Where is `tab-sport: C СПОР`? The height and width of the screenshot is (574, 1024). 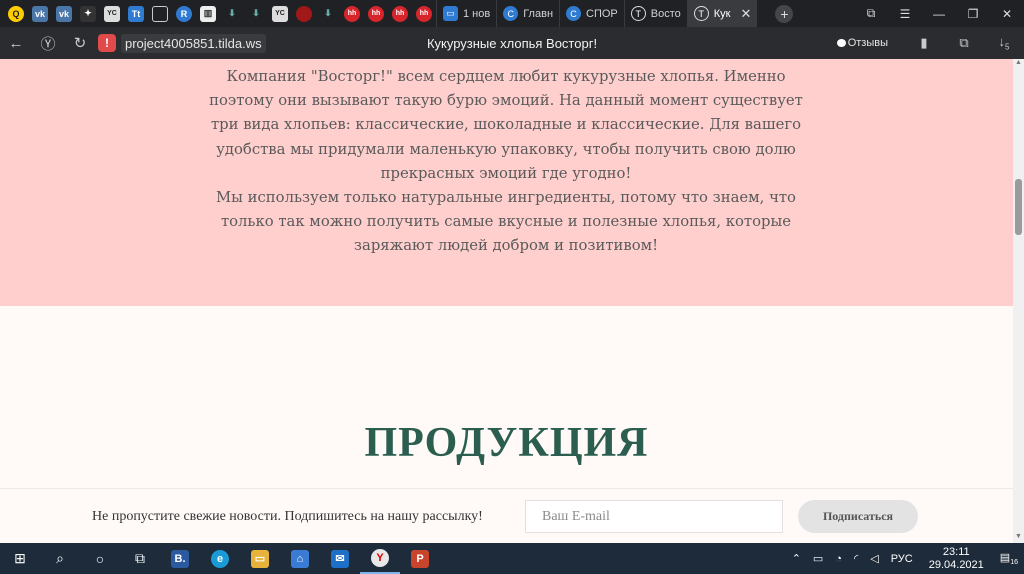
tab-sport: C СПОР is located at coordinates (591, 13).